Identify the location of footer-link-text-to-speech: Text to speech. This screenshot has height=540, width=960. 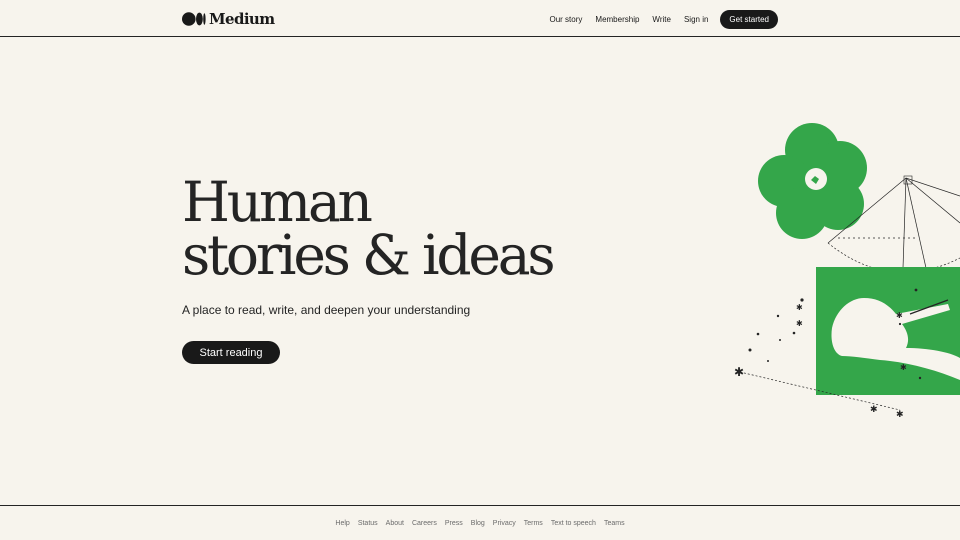
(573, 523).